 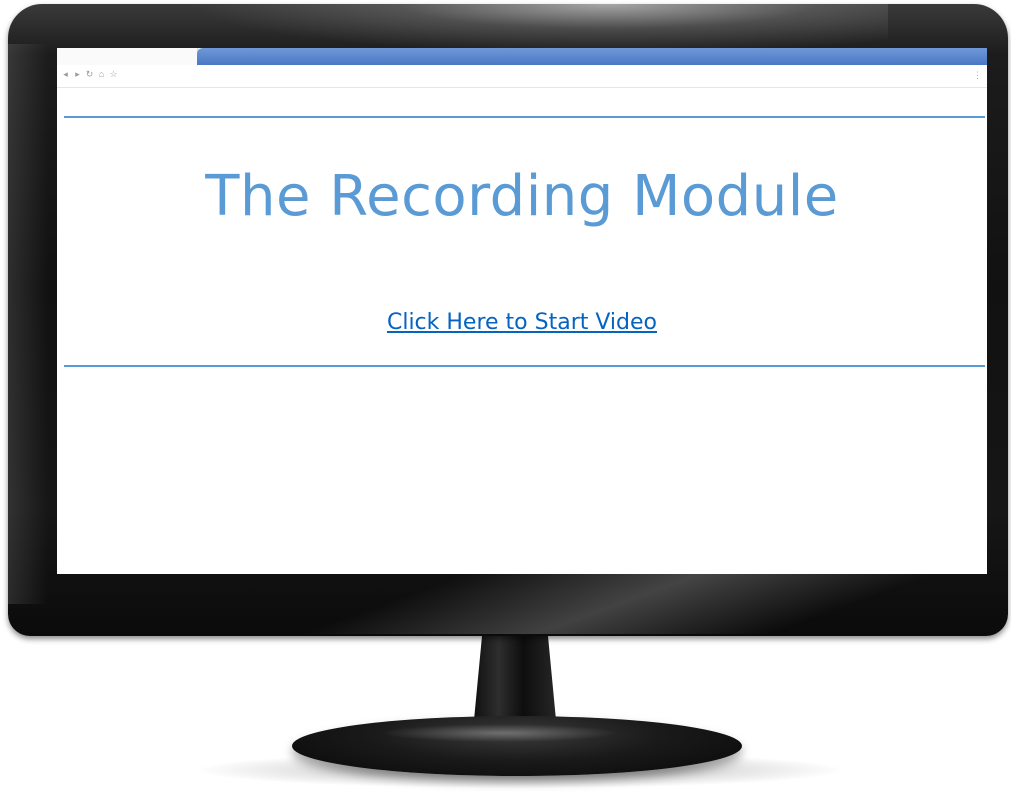 I want to click on bezel-left-shine, so click(x=28, y=324).